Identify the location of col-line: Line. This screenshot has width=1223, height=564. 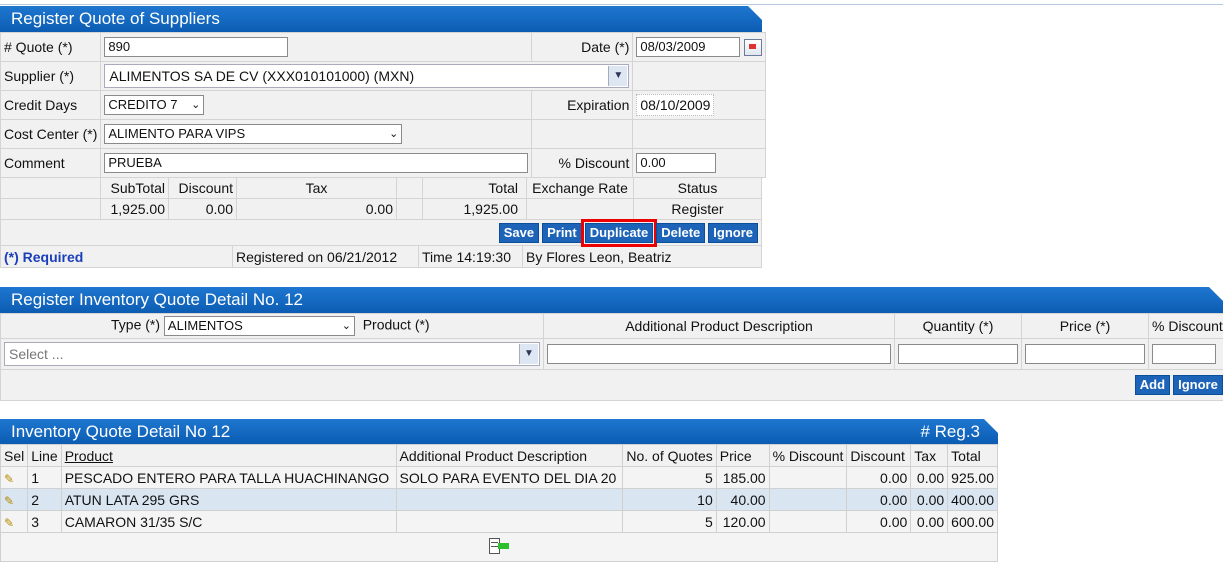
(44, 455).